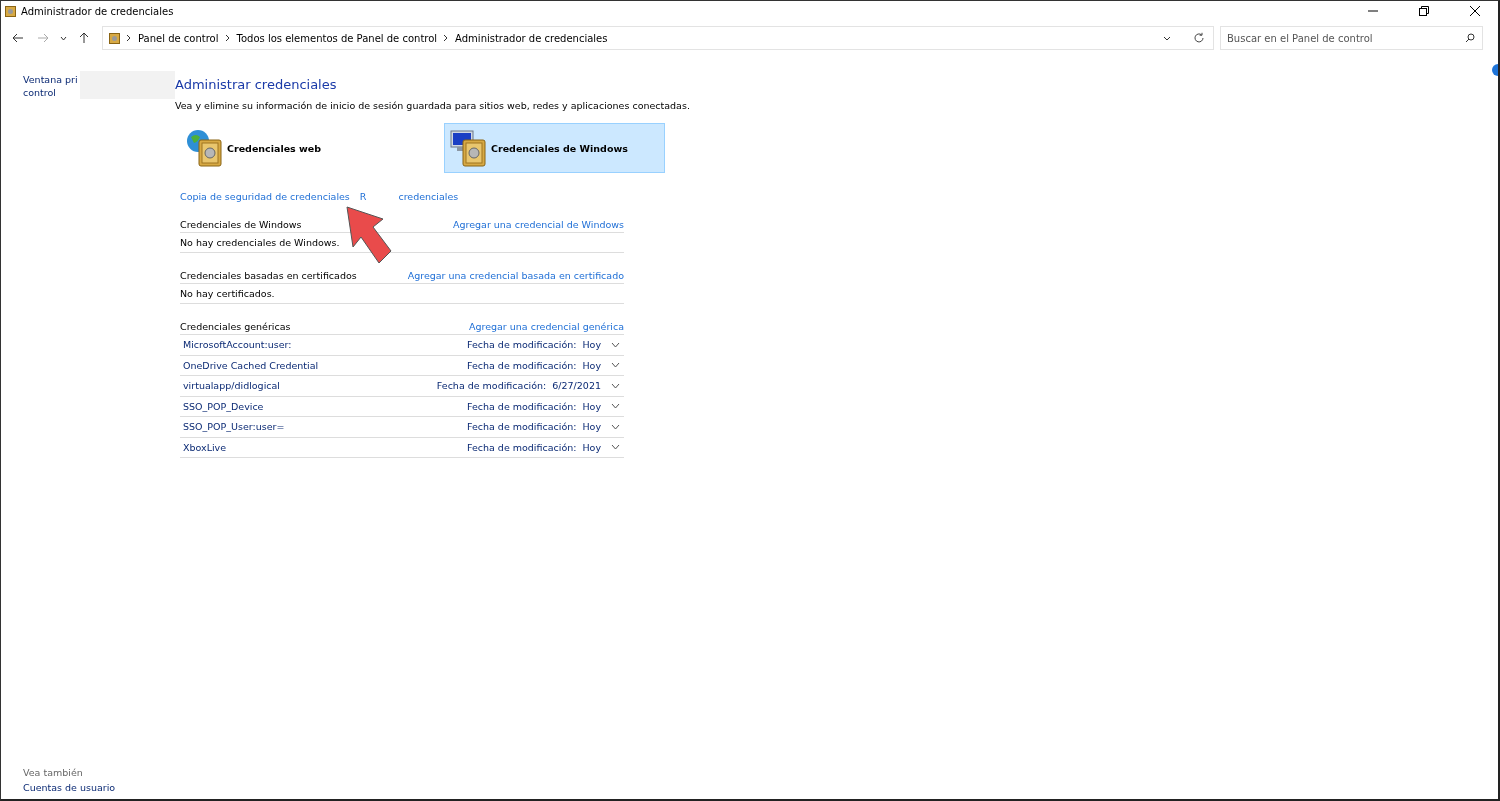 The width and height of the screenshot is (1500, 801). Describe the element at coordinates (538, 224) in the screenshot. I see `add-credential-link: Agregar una credencial de Windows` at that location.